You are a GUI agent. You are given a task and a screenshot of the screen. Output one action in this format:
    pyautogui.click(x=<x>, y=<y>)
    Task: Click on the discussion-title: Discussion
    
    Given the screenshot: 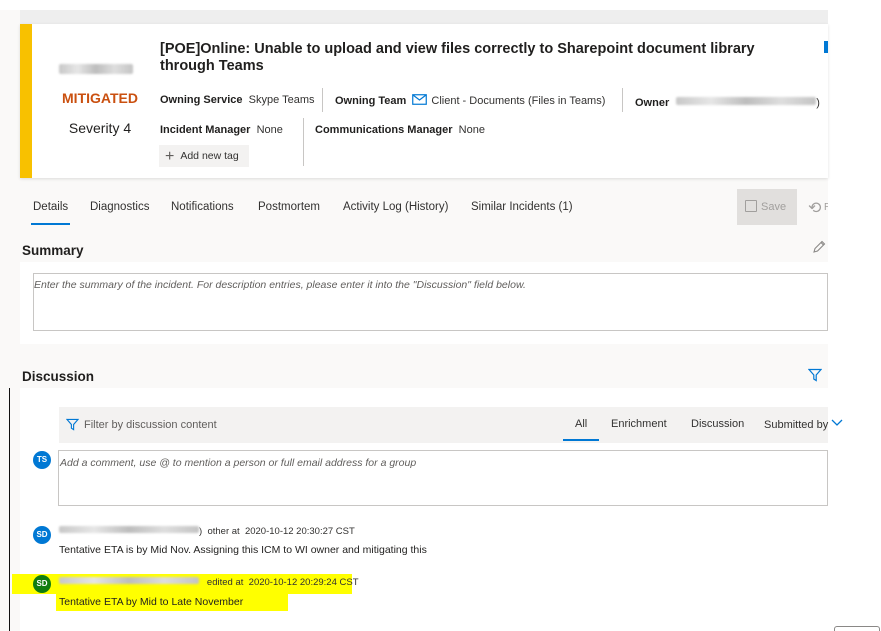 What is the action you would take?
    pyautogui.click(x=58, y=376)
    